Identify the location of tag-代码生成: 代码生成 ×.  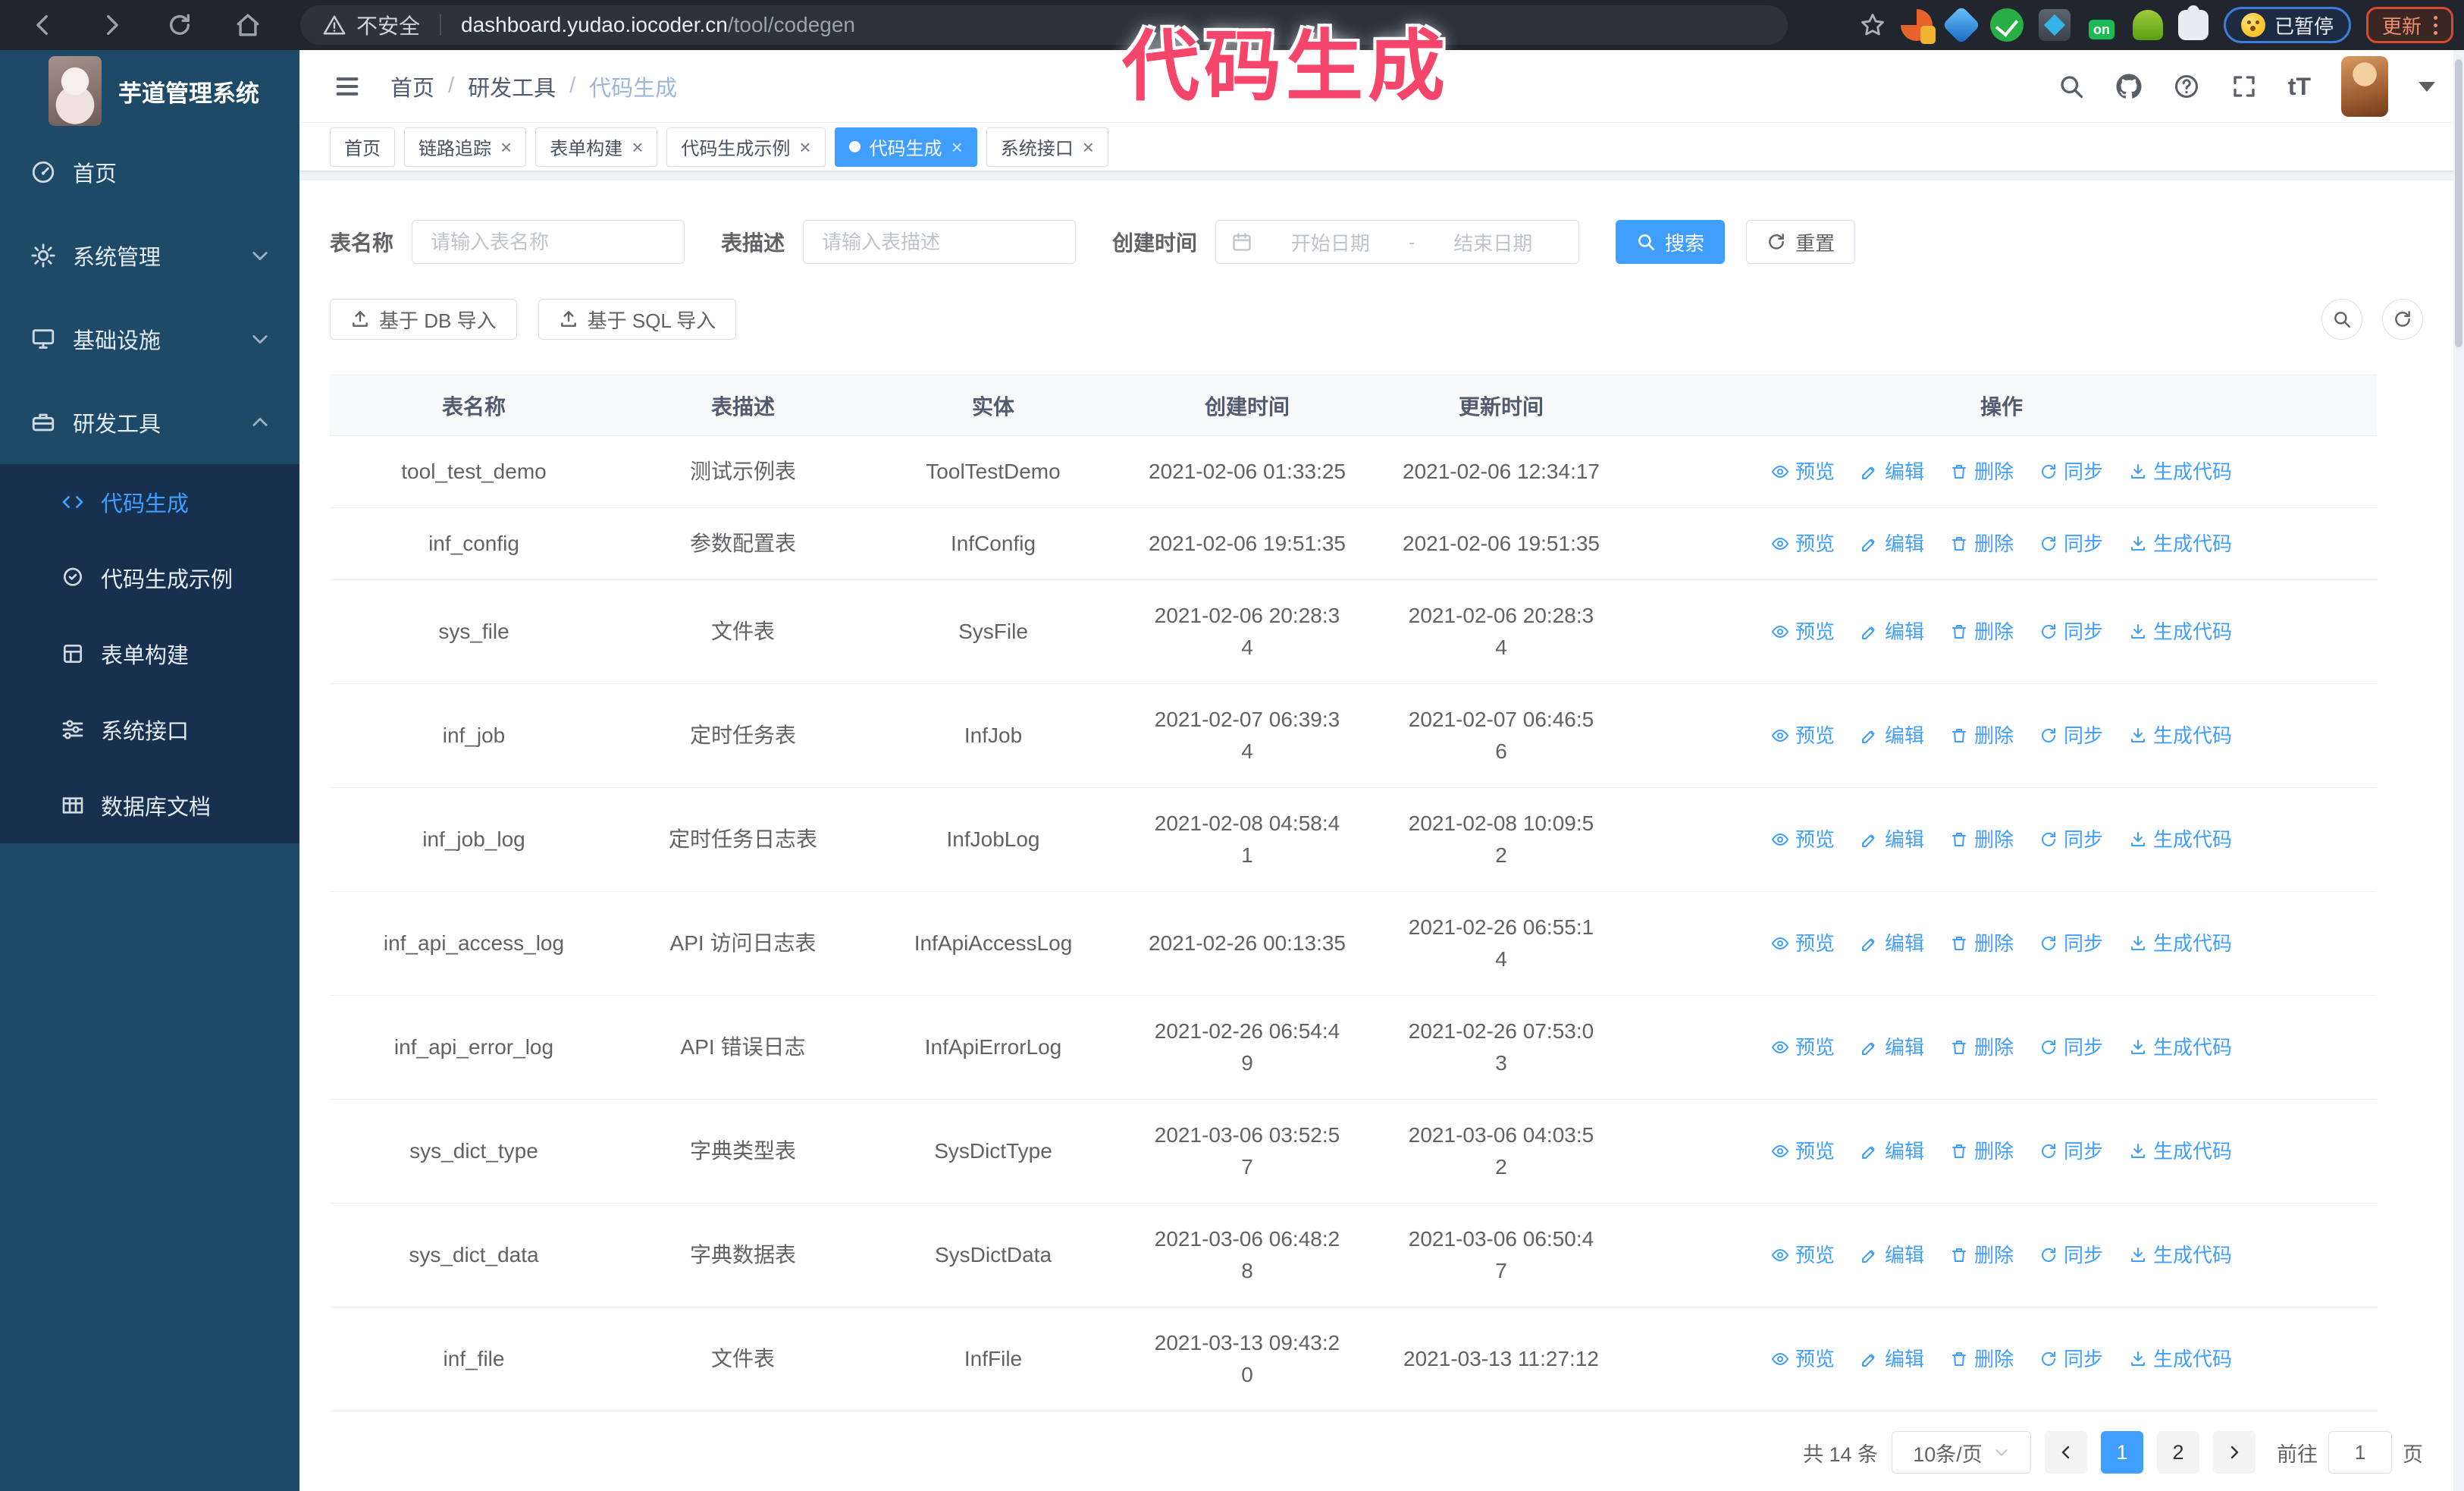
(905, 147).